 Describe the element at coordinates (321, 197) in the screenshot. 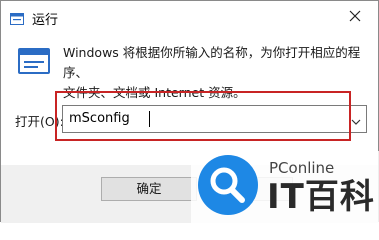

I see `watermark-brand: IT百科` at that location.